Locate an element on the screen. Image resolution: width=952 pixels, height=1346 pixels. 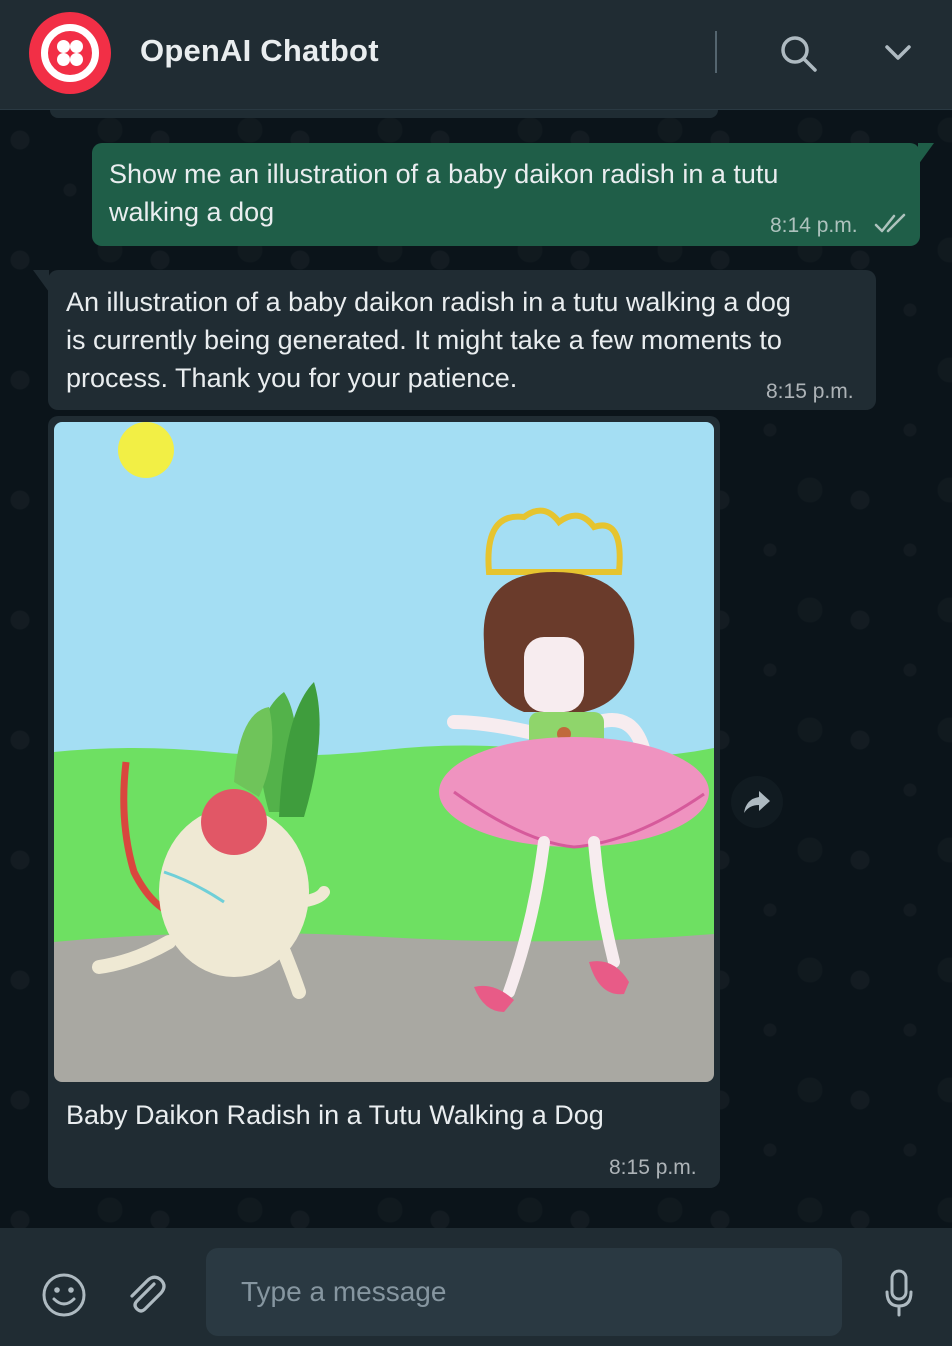
avatar-ring is located at coordinates (70, 53).